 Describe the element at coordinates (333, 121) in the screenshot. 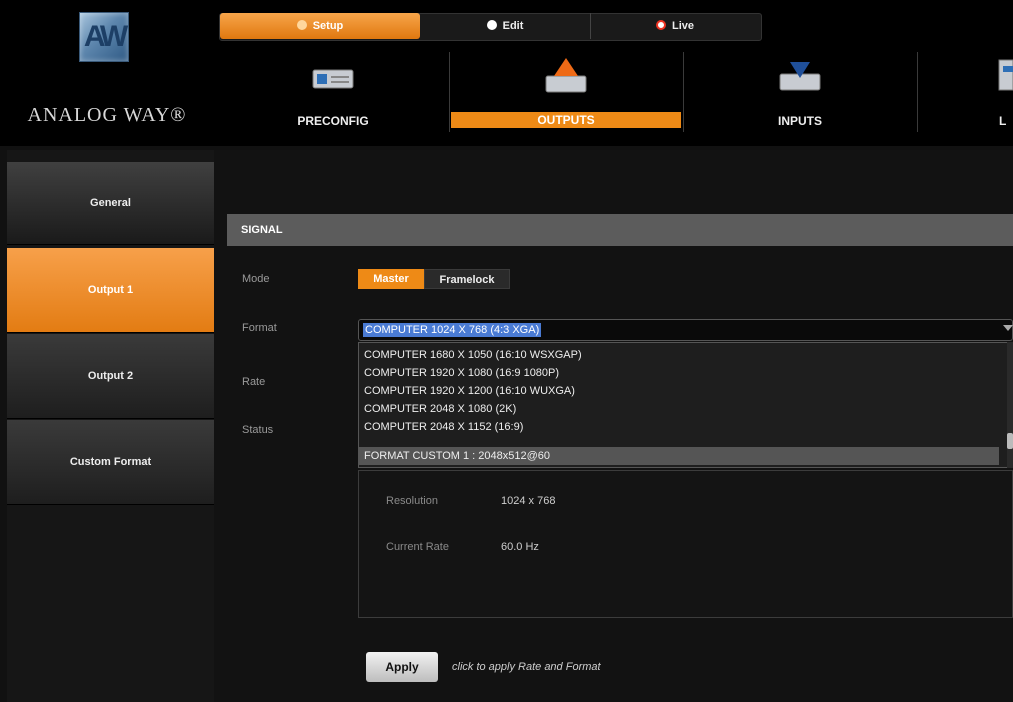

I see `nav-preconfig-label: PRECONFIG` at that location.